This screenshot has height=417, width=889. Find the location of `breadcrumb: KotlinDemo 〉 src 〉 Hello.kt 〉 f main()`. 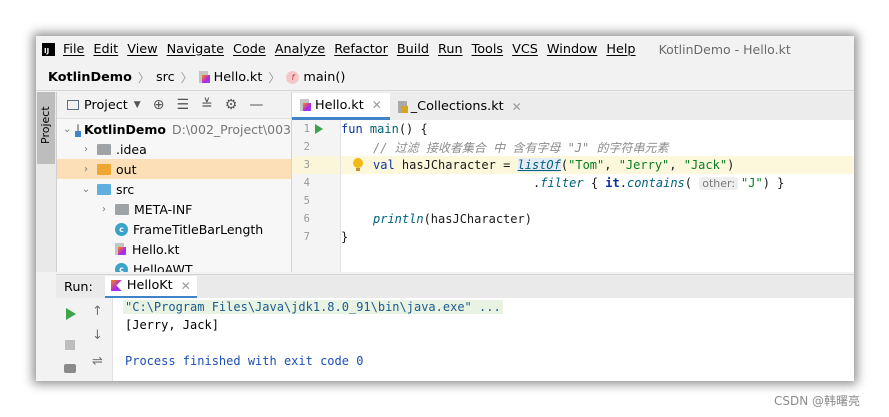

breadcrumb: KotlinDemo 〉 src 〉 Hello.kt 〉 f main() is located at coordinates (445, 77).